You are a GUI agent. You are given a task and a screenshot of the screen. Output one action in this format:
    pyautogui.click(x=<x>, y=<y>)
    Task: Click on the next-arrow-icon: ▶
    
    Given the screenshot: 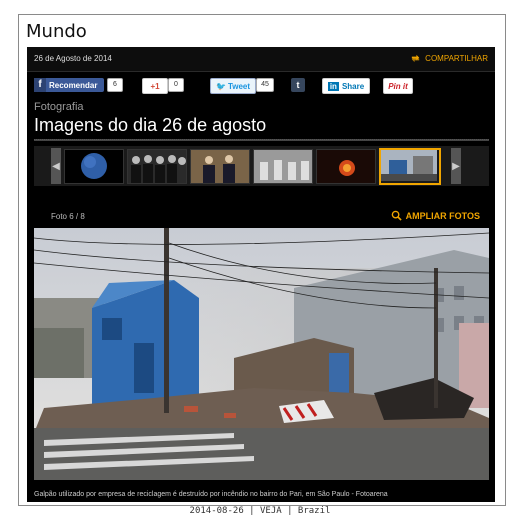 What is the action you would take?
    pyautogui.click(x=456, y=166)
    